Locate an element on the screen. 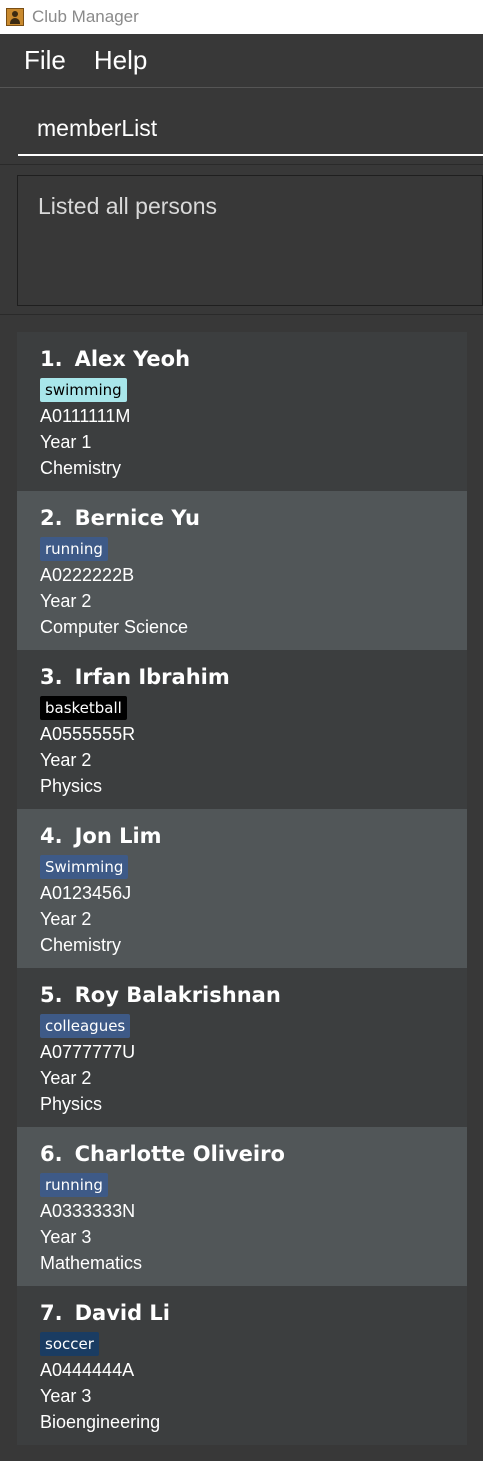 The width and height of the screenshot is (483, 1461). person-student-id: A0777777U is located at coordinates (88, 1052).